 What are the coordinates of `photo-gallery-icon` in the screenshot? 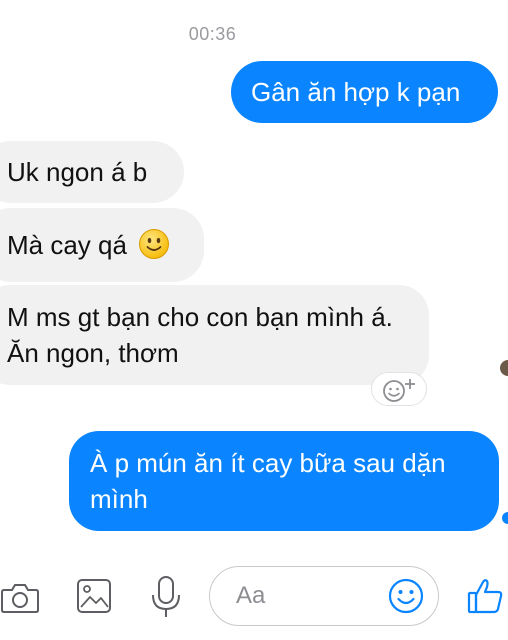 It's located at (94, 596).